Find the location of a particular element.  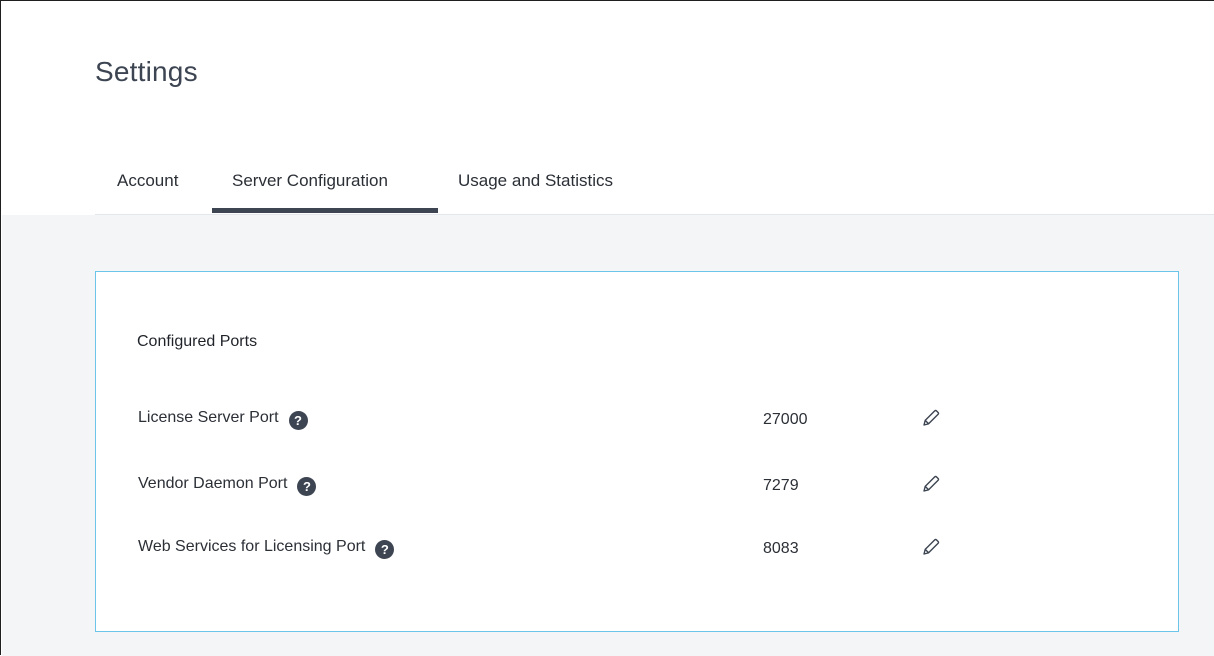

port-label: License Server Port? is located at coordinates (223, 419).